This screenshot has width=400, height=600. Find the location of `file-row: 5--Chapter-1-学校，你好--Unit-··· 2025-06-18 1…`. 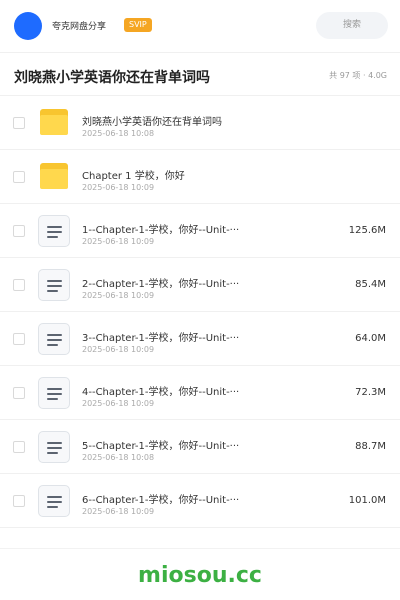

file-row: 5--Chapter-1-学校，你好--Unit-··· 2025-06-18 1… is located at coordinates (200, 447).